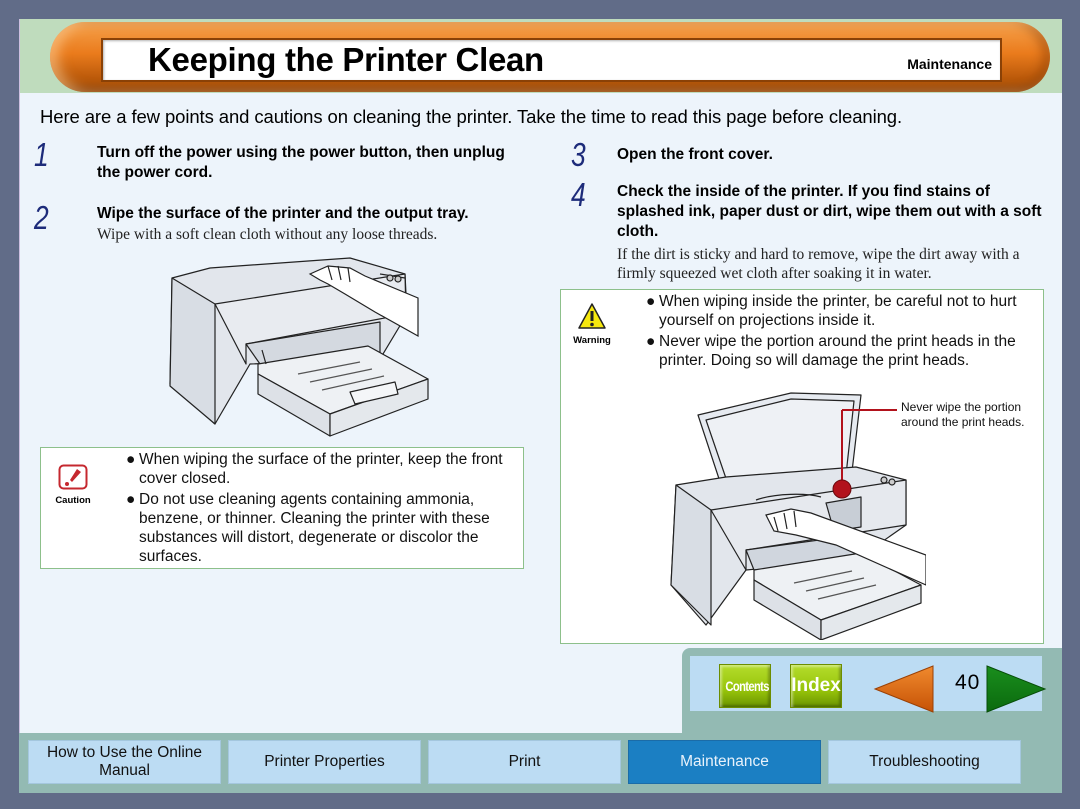  What do you see at coordinates (124, 762) in the screenshot?
I see `tab-how-to-use: How to Use the Online Manual` at bounding box center [124, 762].